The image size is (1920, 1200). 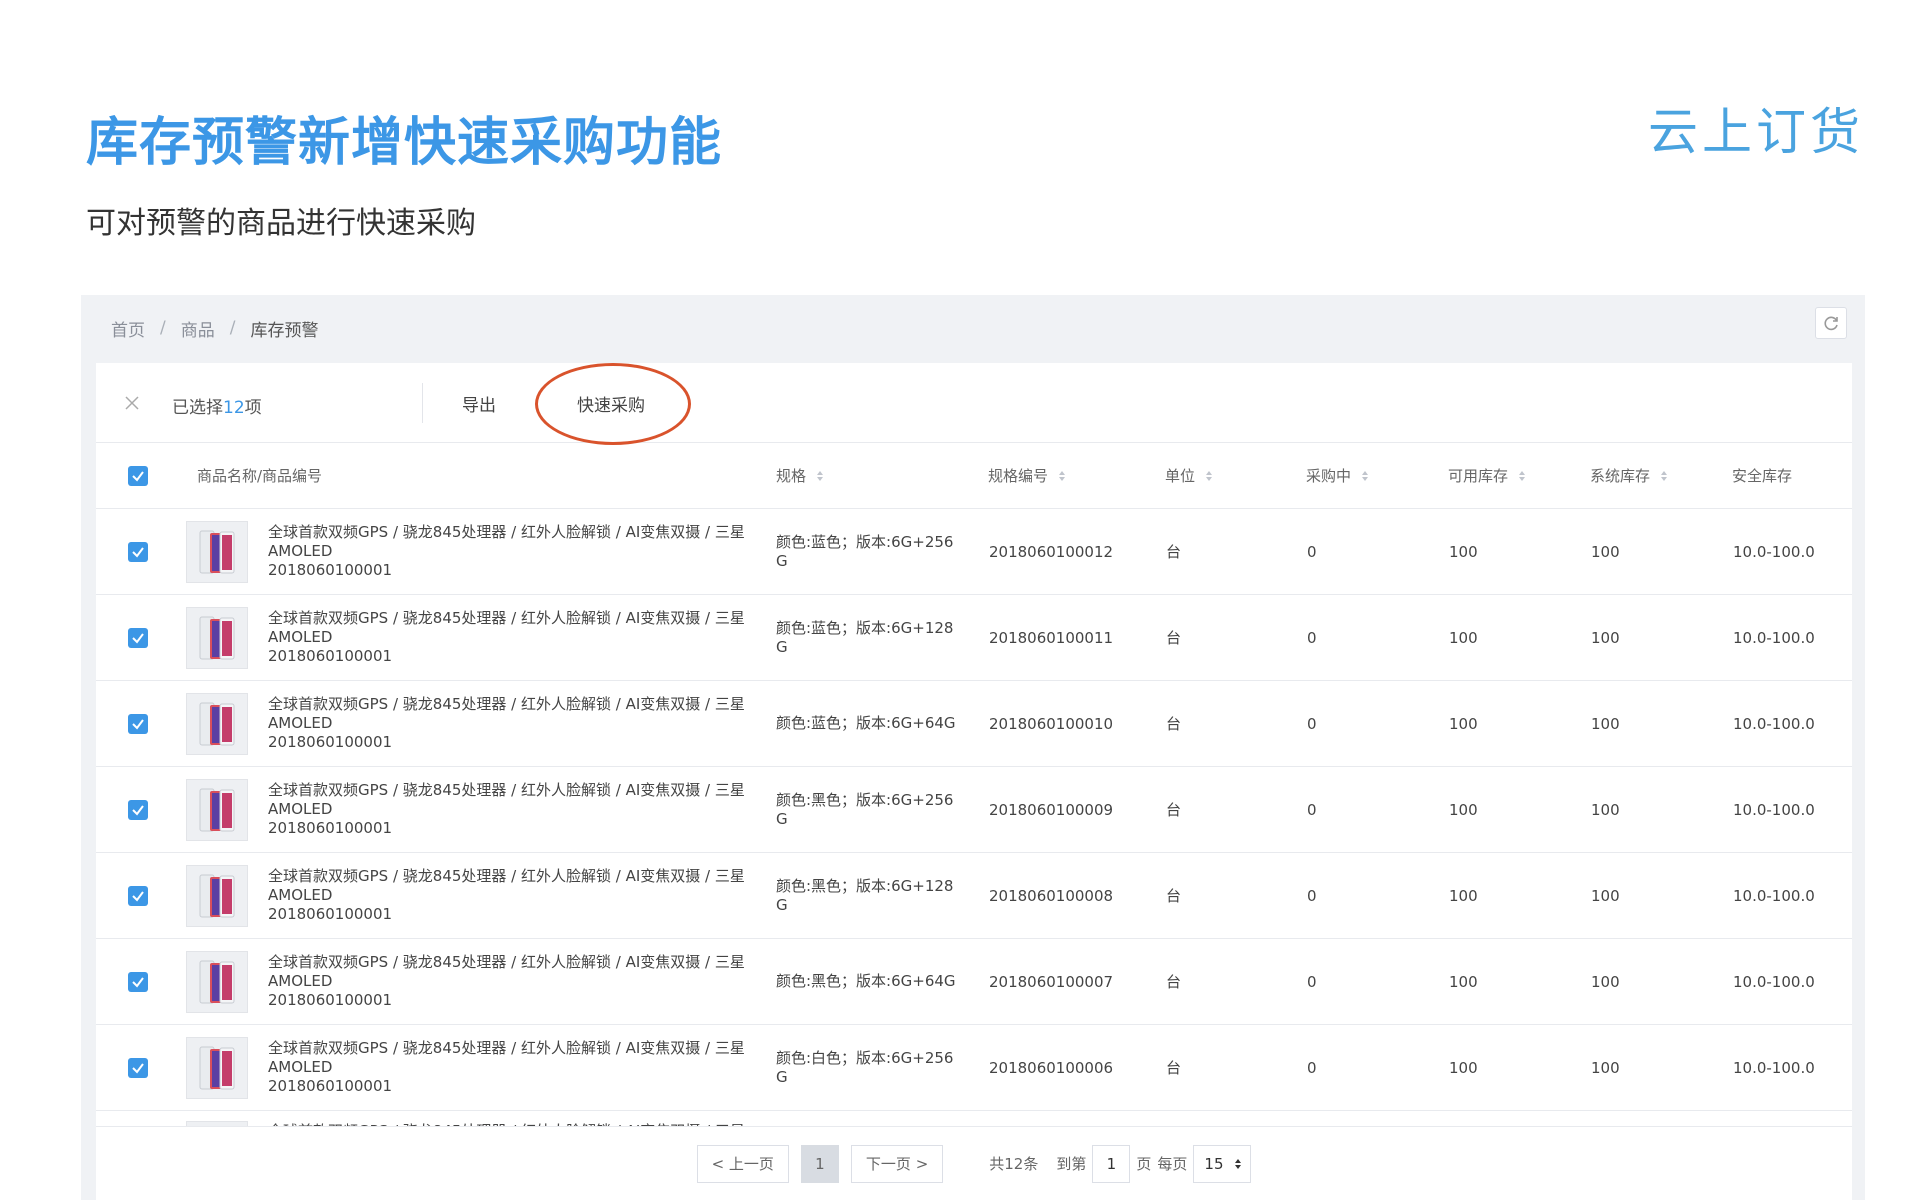 I want to click on spec-cell: 颜色:蓝色；版本:6G+256 G, so click(x=864, y=551).